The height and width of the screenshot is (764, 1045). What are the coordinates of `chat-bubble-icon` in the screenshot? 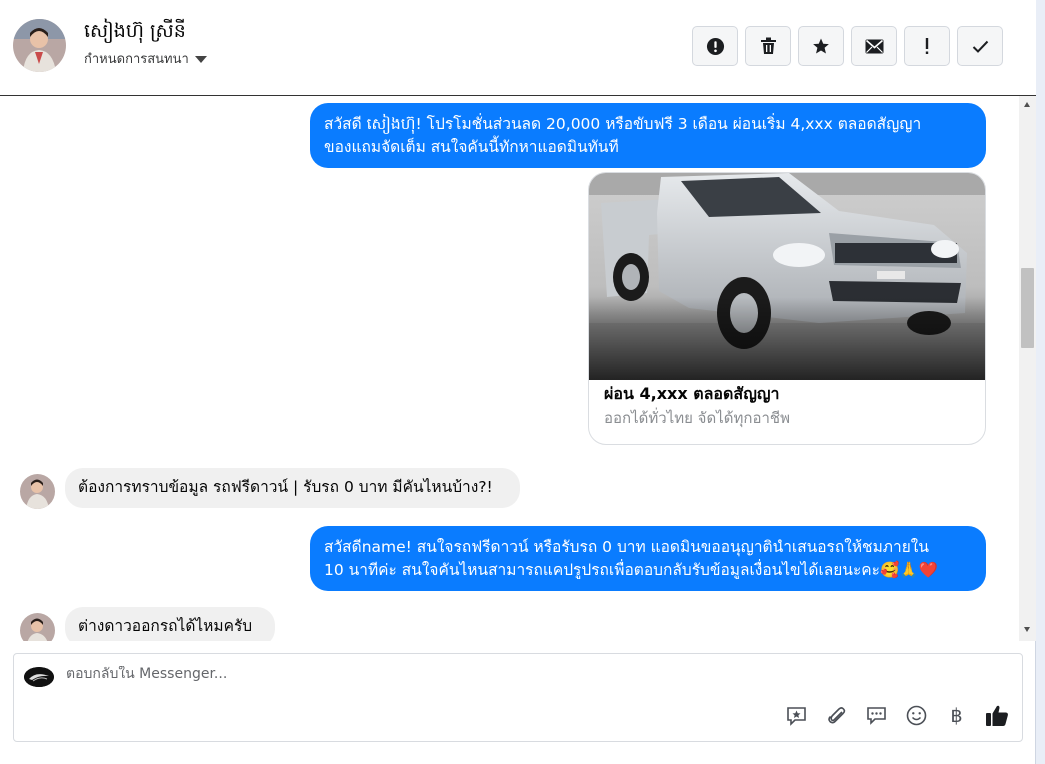 It's located at (876, 716).